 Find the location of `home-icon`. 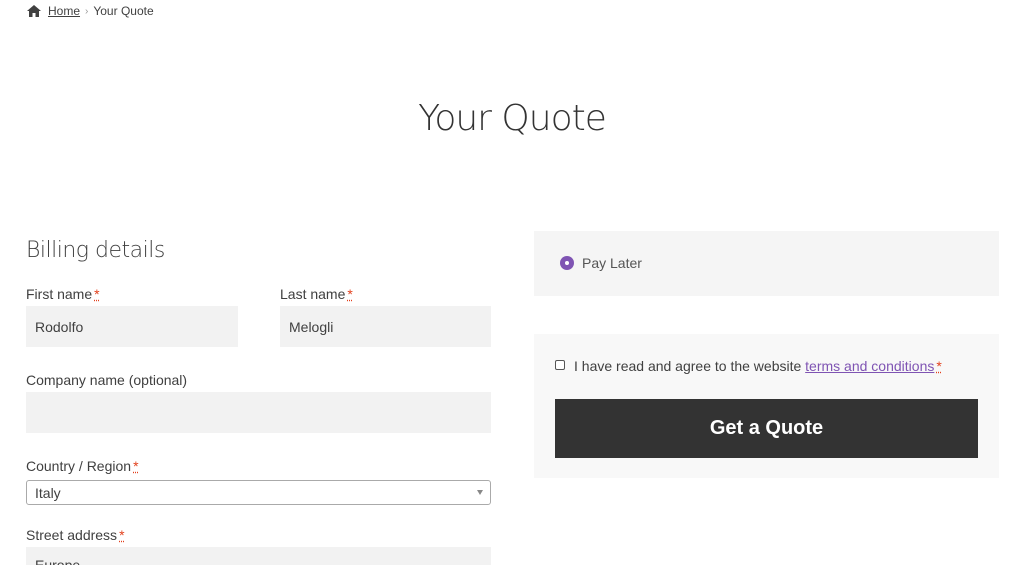

home-icon is located at coordinates (34, 11).